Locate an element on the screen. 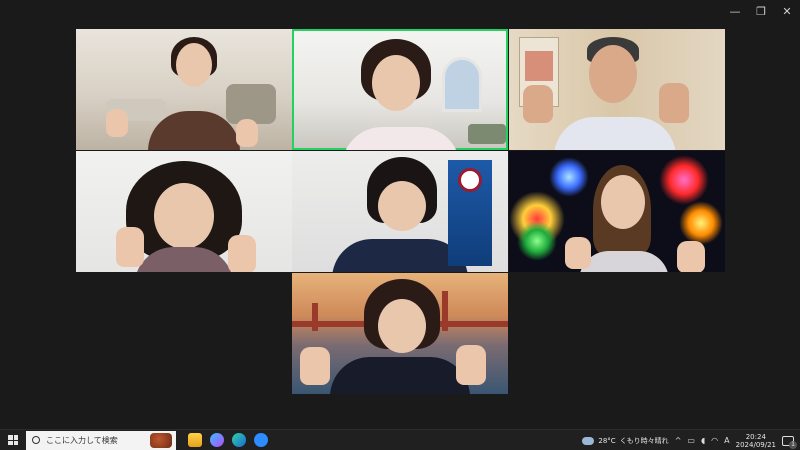 Image resolution: width=800 pixels, height=450 pixels. taskbar-search-box: ここに入力して検索 is located at coordinates (101, 440).